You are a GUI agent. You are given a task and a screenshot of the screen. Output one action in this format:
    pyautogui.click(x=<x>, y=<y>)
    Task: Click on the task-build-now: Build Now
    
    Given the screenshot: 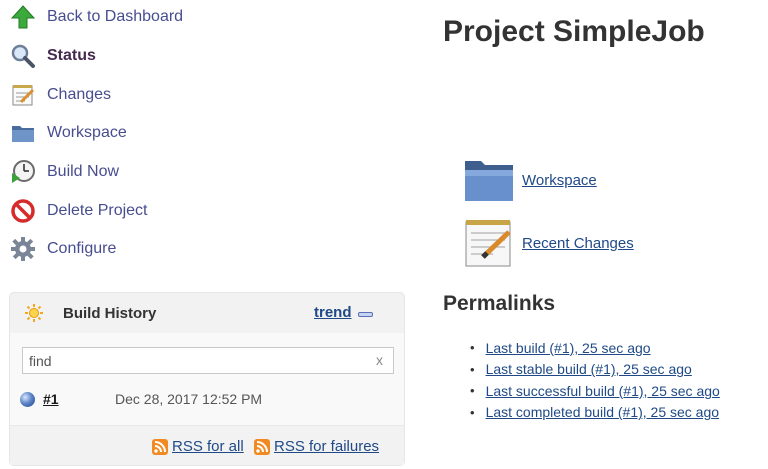 What is the action you would take?
    pyautogui.click(x=160, y=172)
    